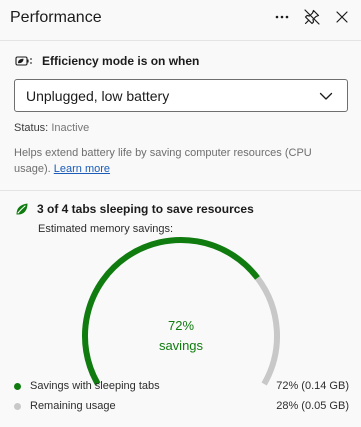 This screenshot has width=361, height=427. I want to click on savings-percent: 72%, so click(181, 325).